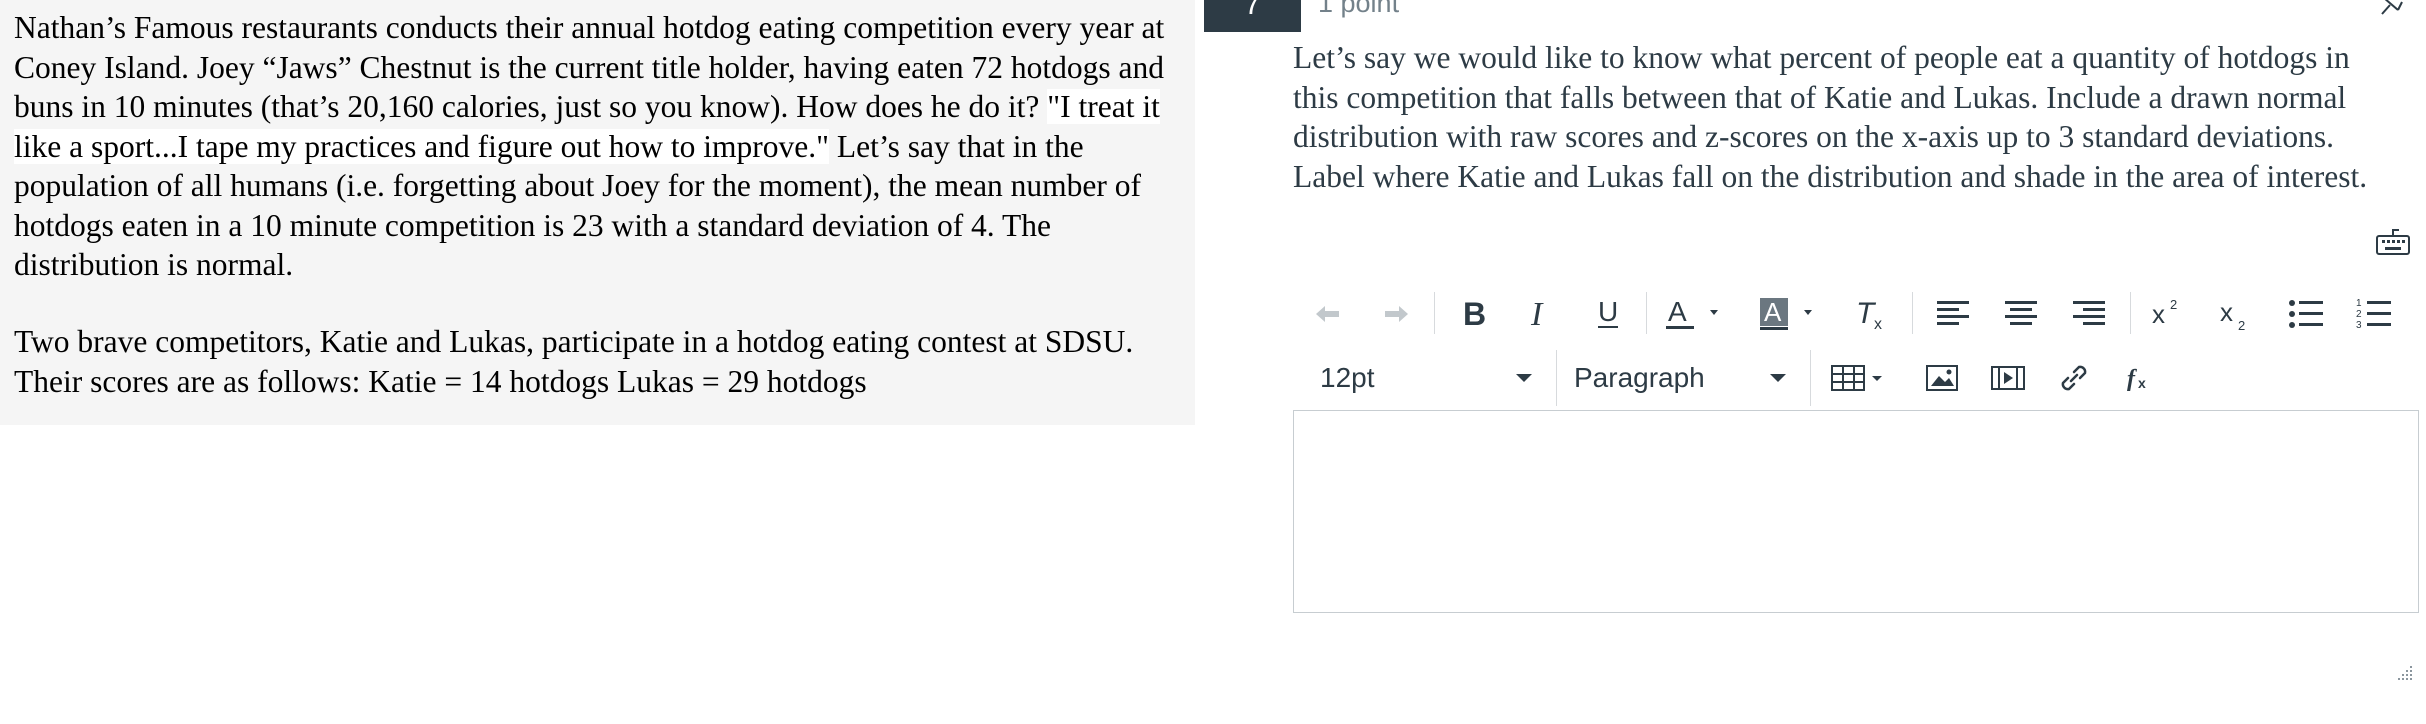 The height and width of the screenshot is (724, 2426). Describe the element at coordinates (1396, 314) in the screenshot. I see `redo-icon` at that location.